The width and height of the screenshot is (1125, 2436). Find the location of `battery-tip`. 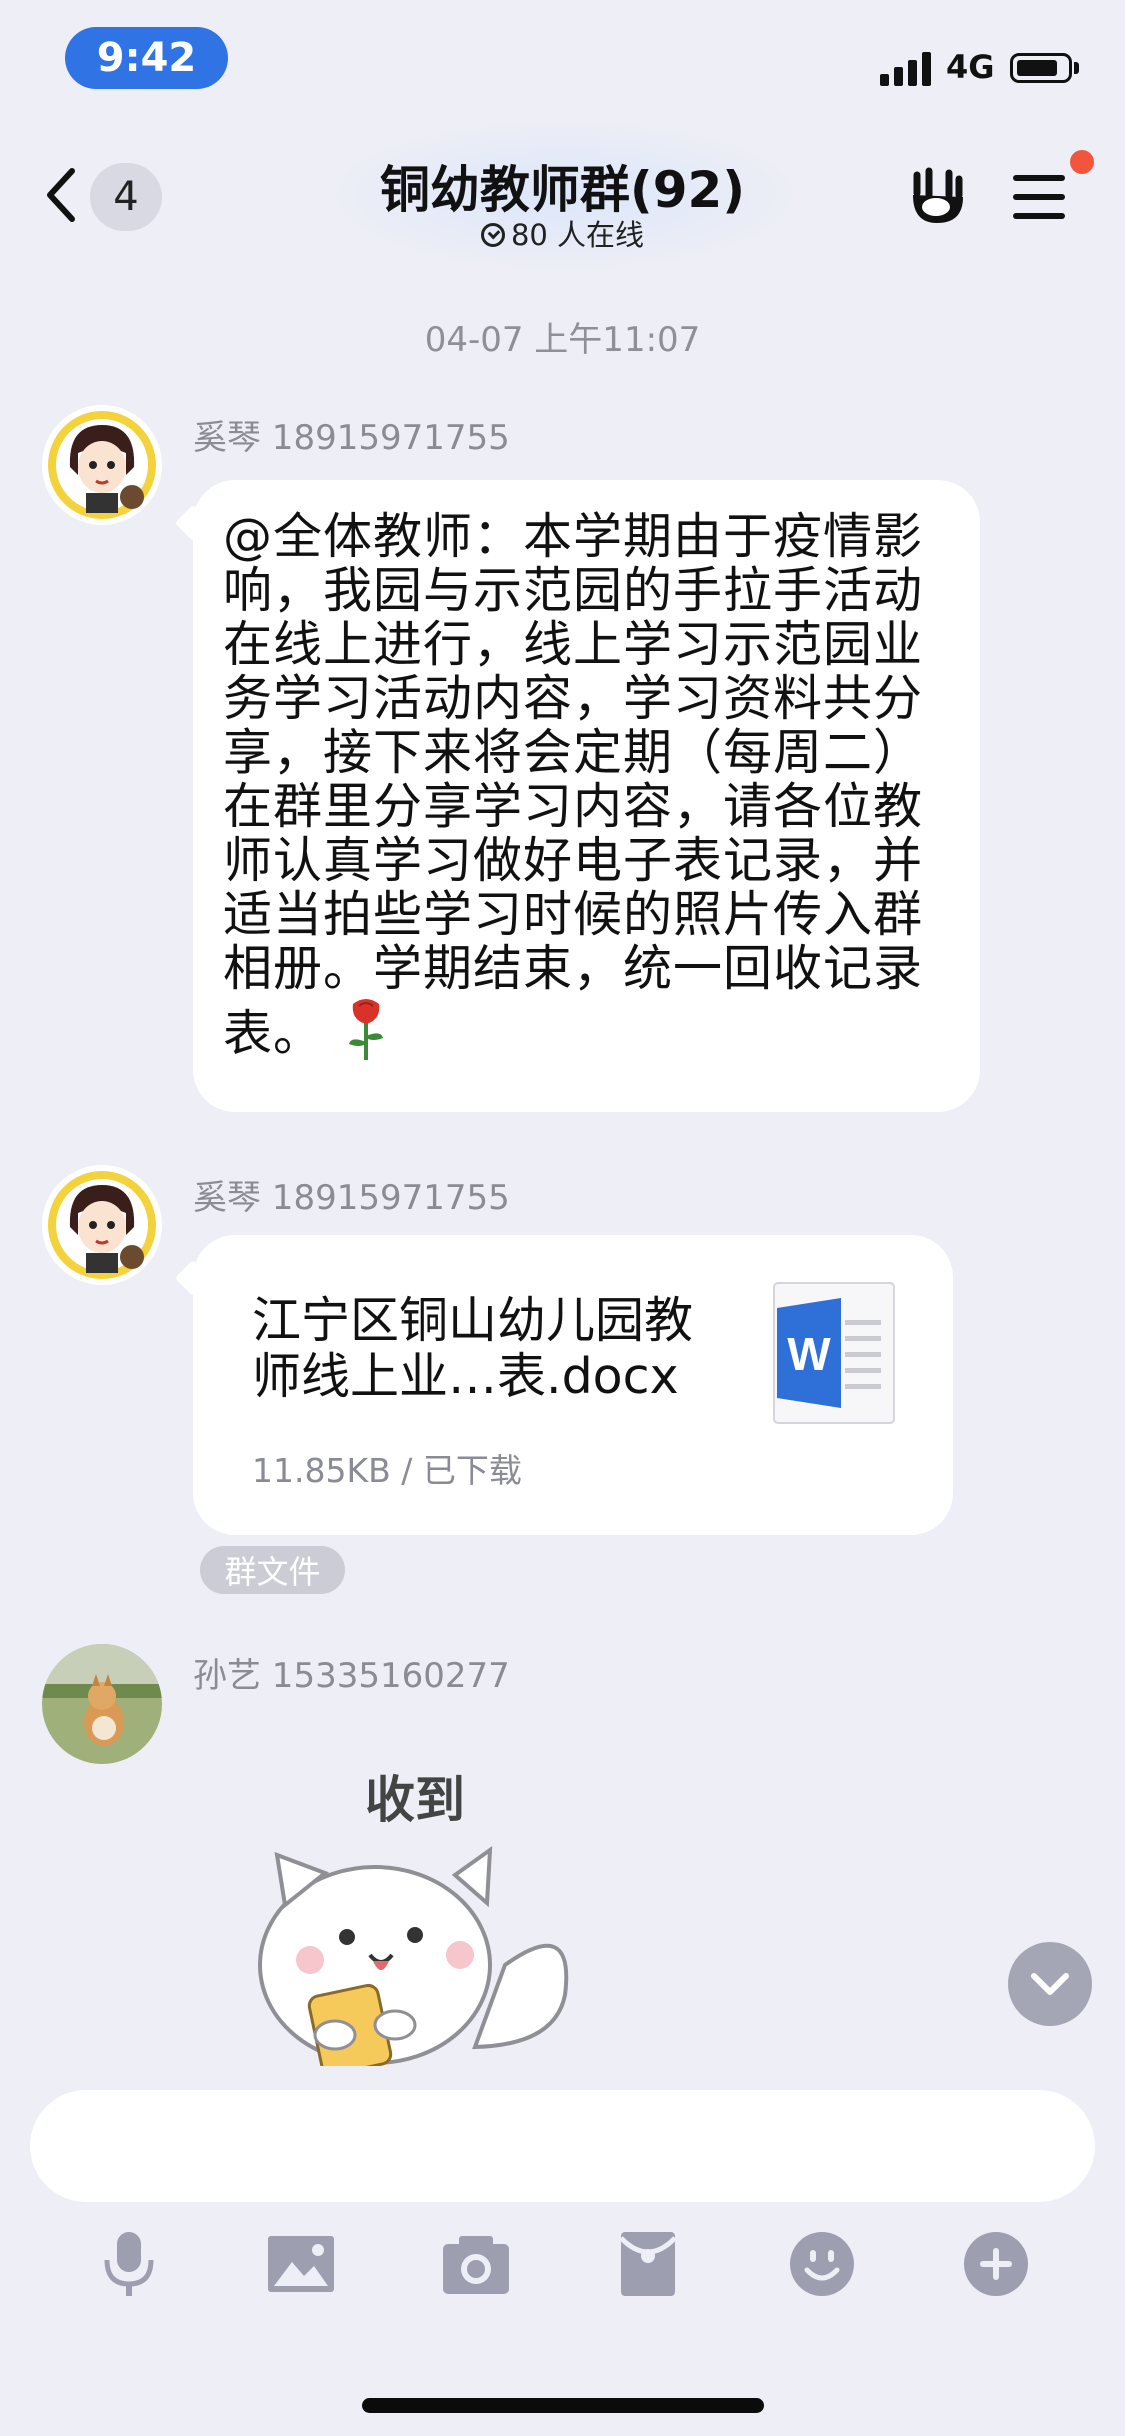

battery-tip is located at coordinates (1076, 68).